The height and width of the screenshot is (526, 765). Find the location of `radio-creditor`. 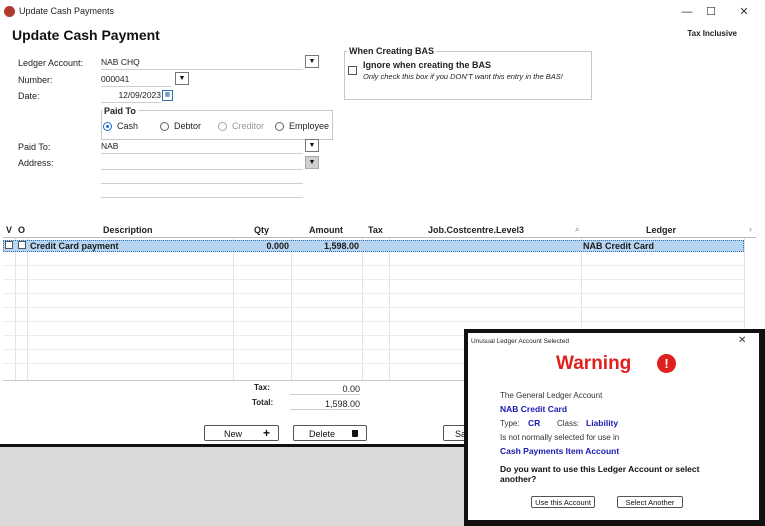

radio-creditor is located at coordinates (222, 126).